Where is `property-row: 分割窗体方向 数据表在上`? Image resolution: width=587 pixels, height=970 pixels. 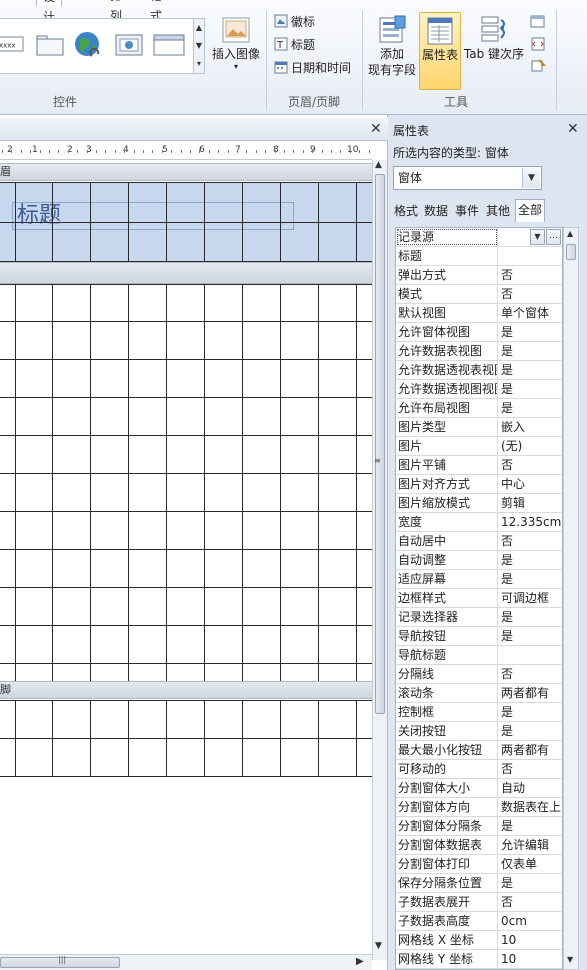 property-row: 分割窗体方向 数据表在上 is located at coordinates (479, 807).